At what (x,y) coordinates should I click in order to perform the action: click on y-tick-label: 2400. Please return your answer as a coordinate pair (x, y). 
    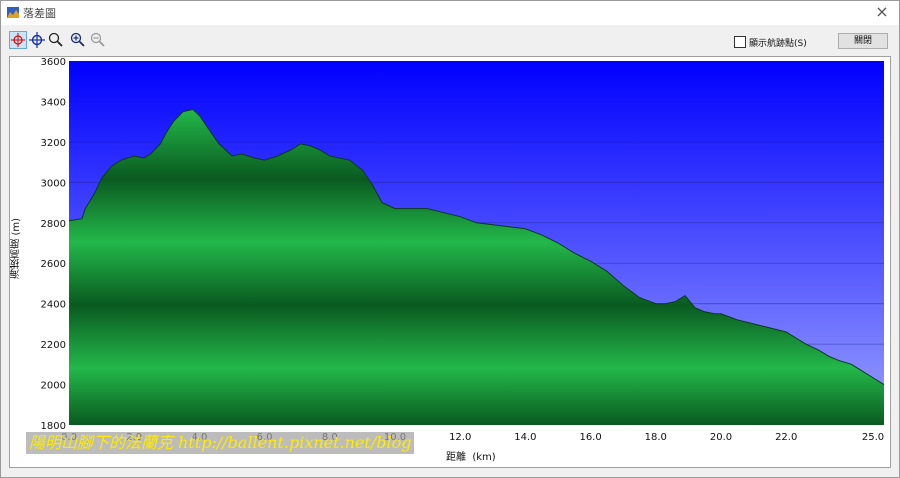
    Looking at the image, I should click on (53, 305).